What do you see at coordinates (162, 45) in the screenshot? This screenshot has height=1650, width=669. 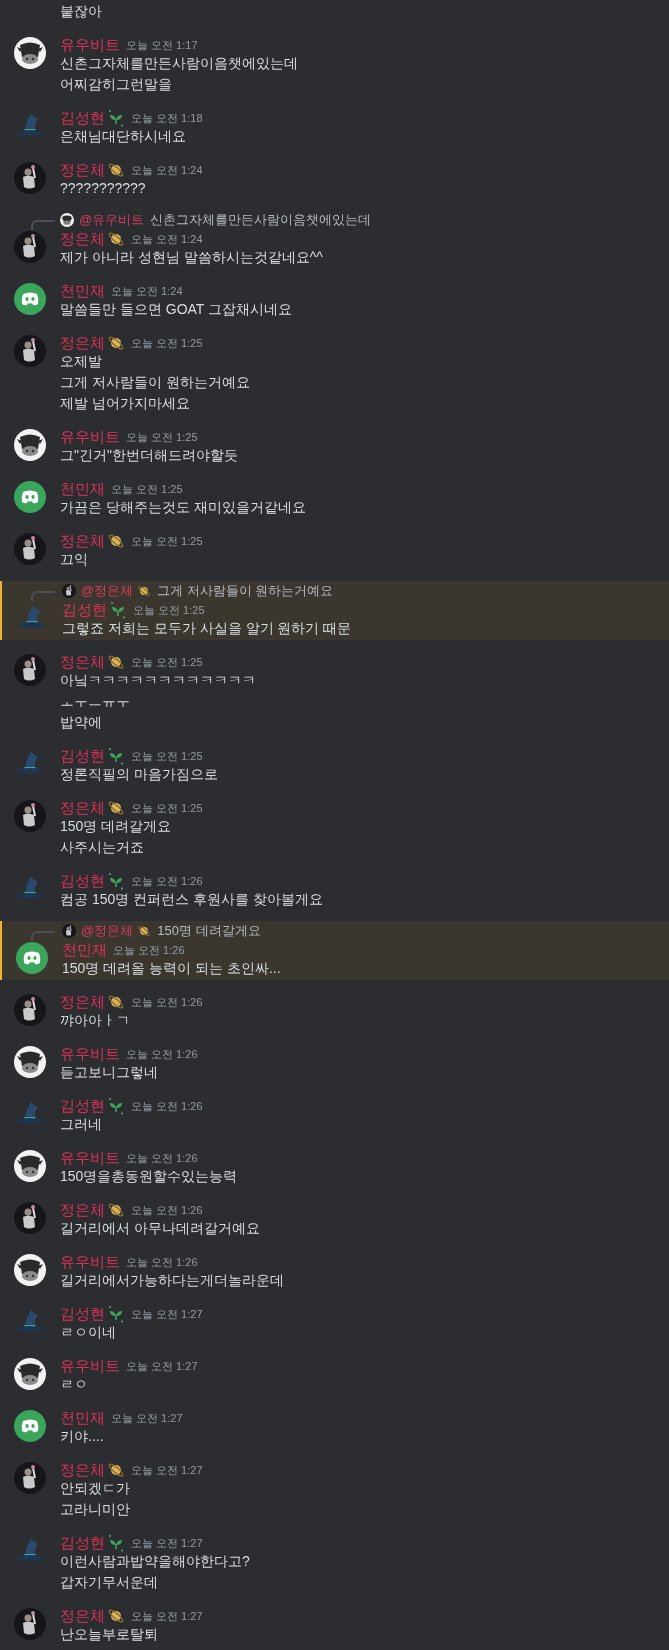 I see `timestamp: 오늘 오전 1:17` at bounding box center [162, 45].